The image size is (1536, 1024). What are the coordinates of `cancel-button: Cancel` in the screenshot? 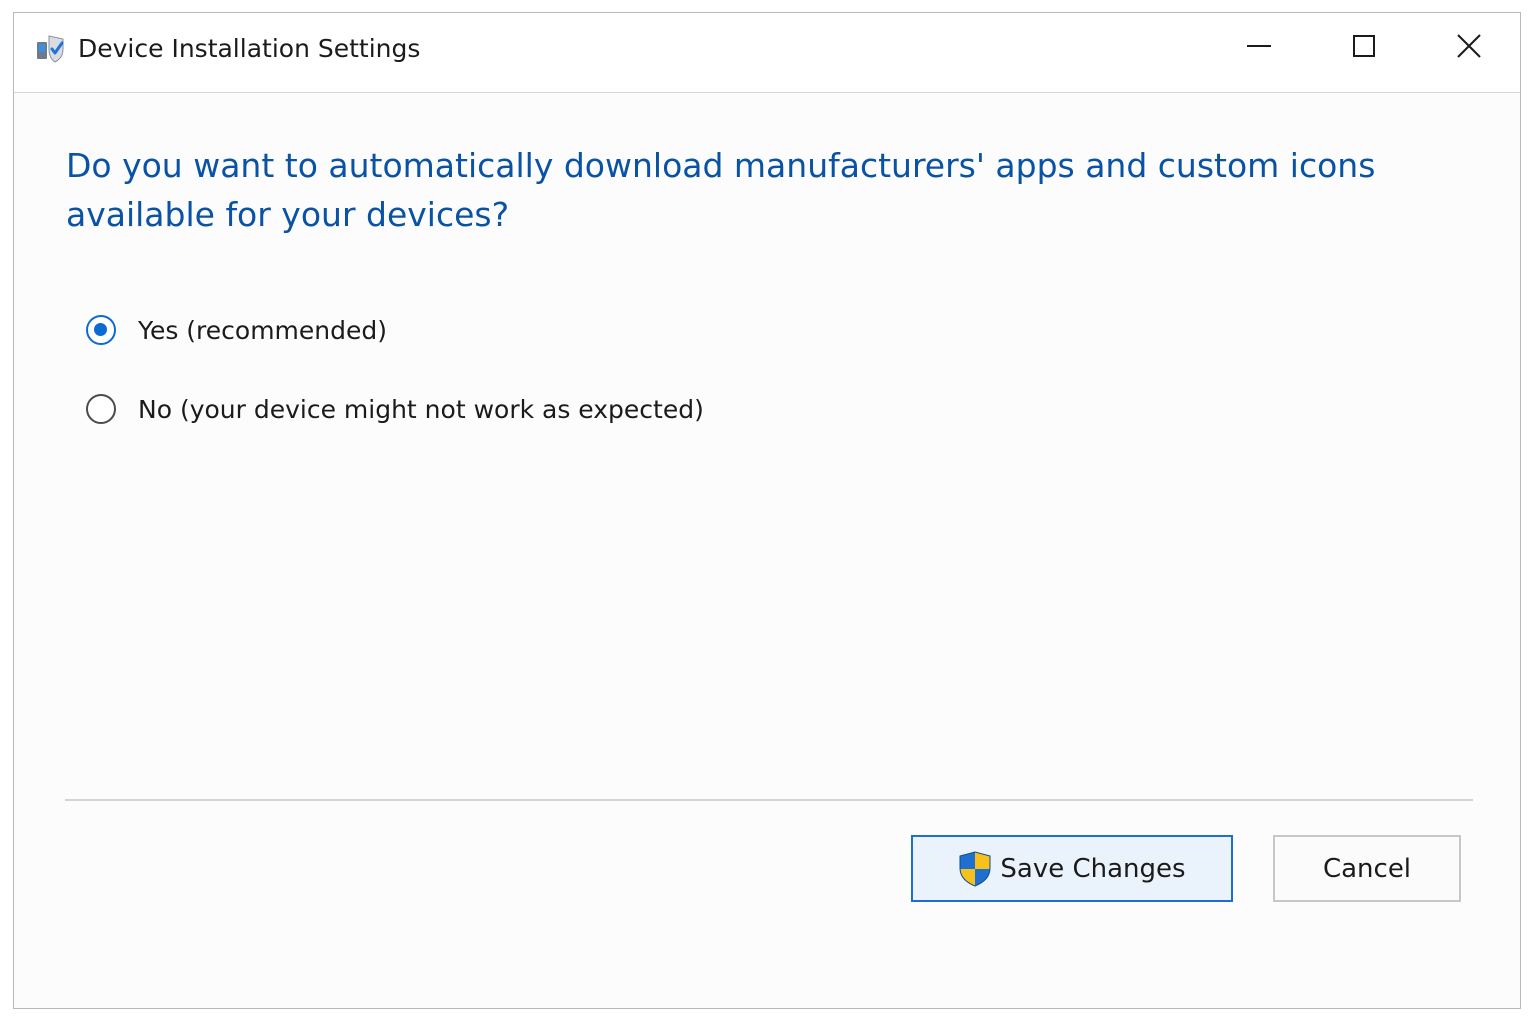 It's located at (1367, 868).